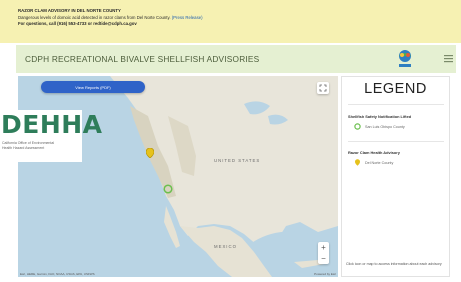 The image size is (461, 282). I want to click on del-norte-advisory-marker, so click(150, 153).